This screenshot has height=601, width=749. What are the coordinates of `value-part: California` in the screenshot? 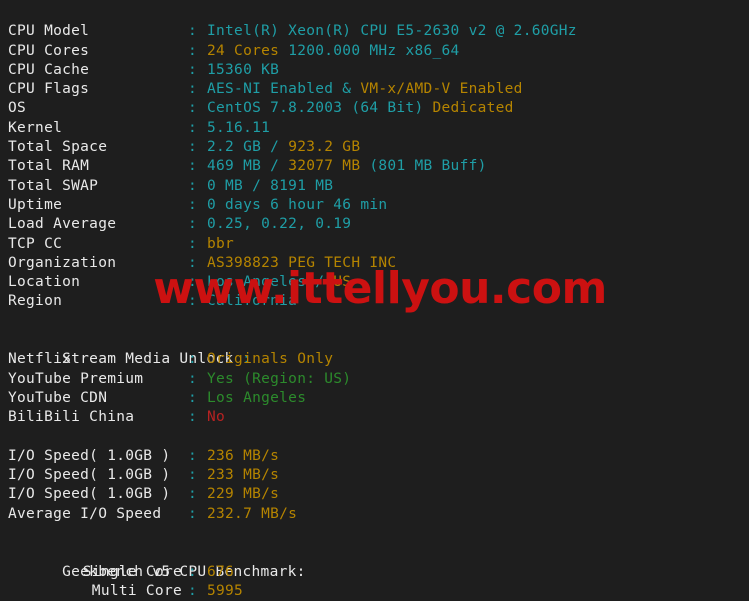 It's located at (252, 301).